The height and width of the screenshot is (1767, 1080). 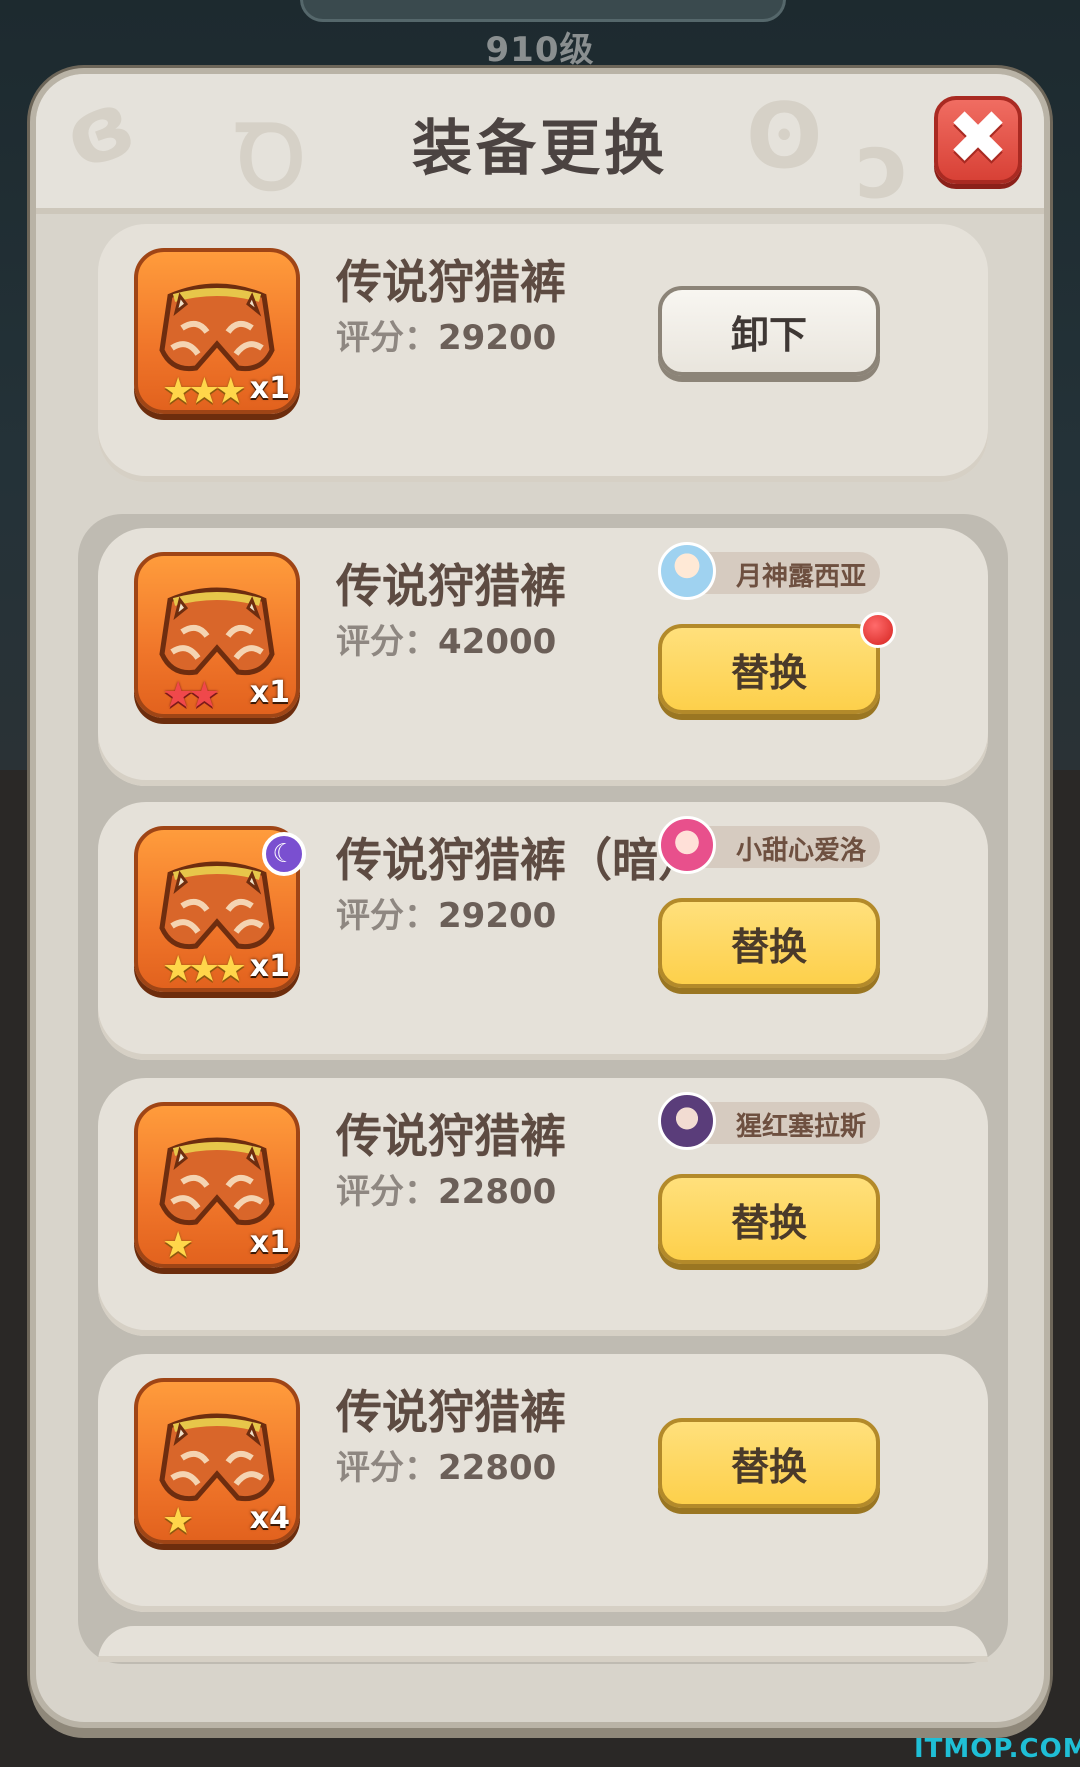 I want to click on item-icon: ☾ ★ ★ ★ x1, so click(x=220, y=909).